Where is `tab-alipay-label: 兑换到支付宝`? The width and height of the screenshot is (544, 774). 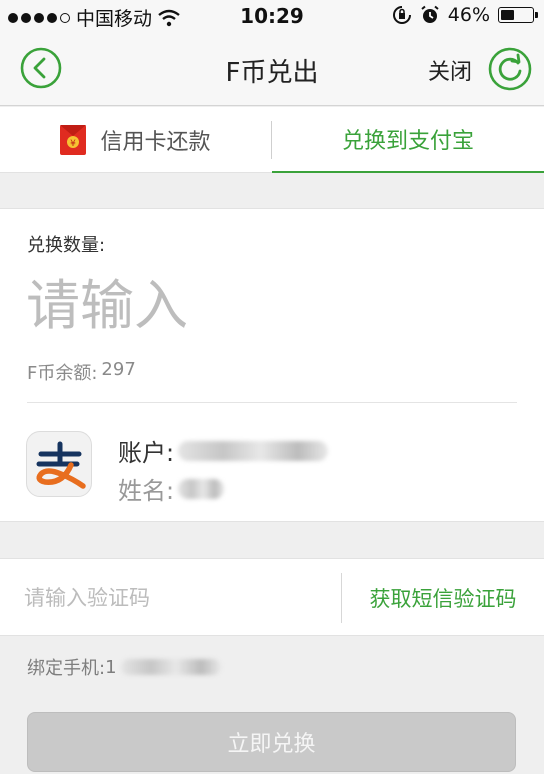
tab-alipay-label: 兑换到支付宝 is located at coordinates (407, 141).